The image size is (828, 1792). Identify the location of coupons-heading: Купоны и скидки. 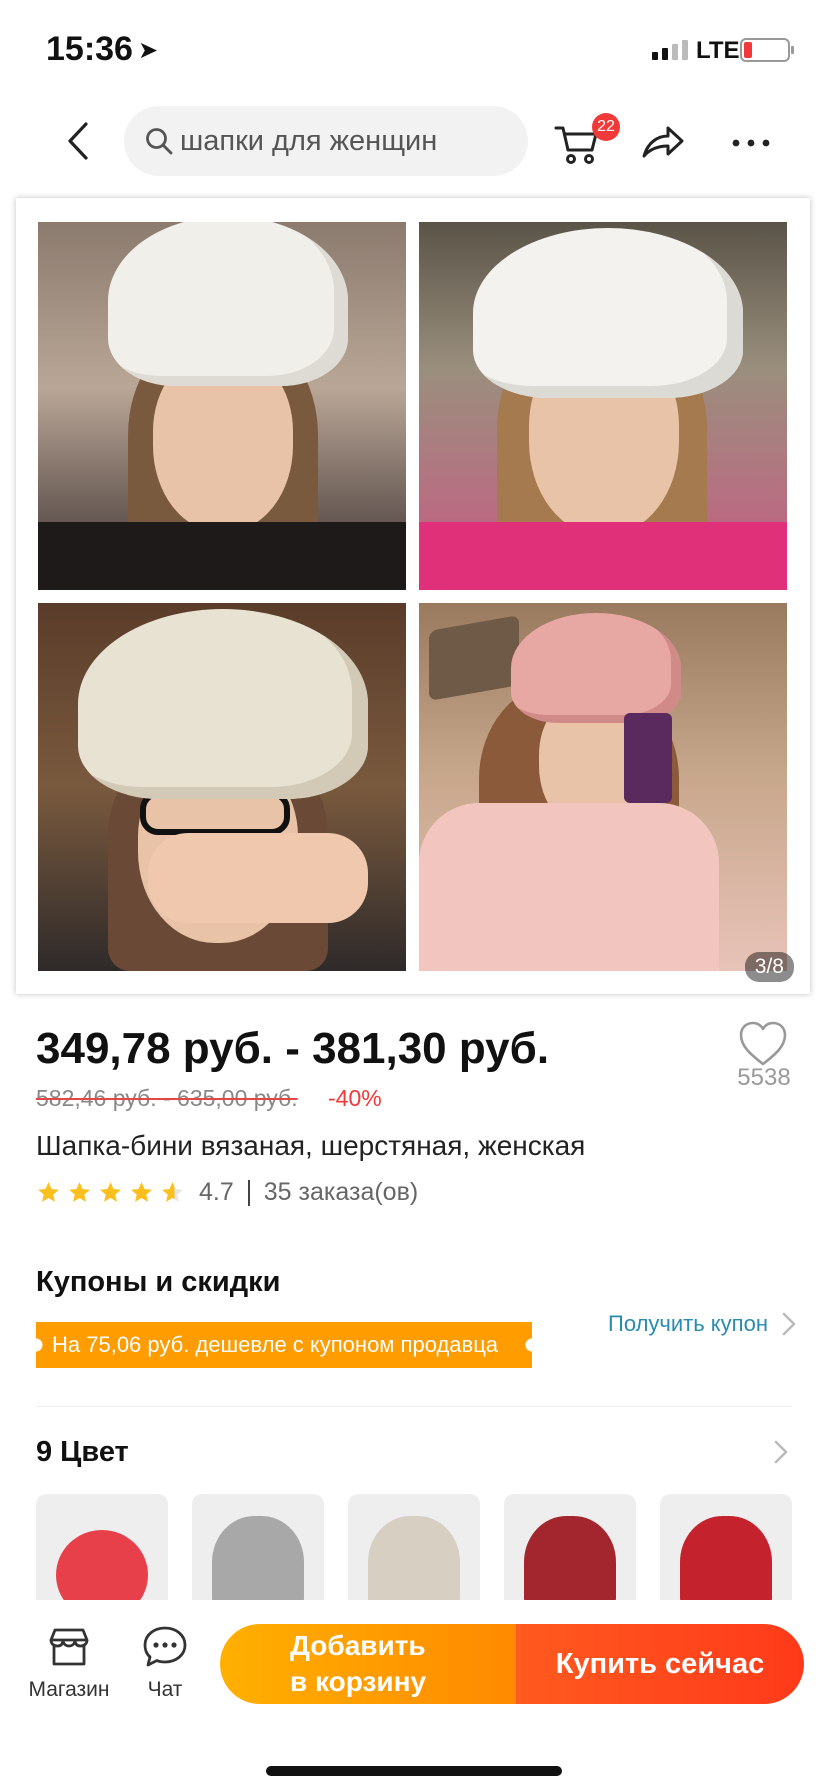
(158, 1282).